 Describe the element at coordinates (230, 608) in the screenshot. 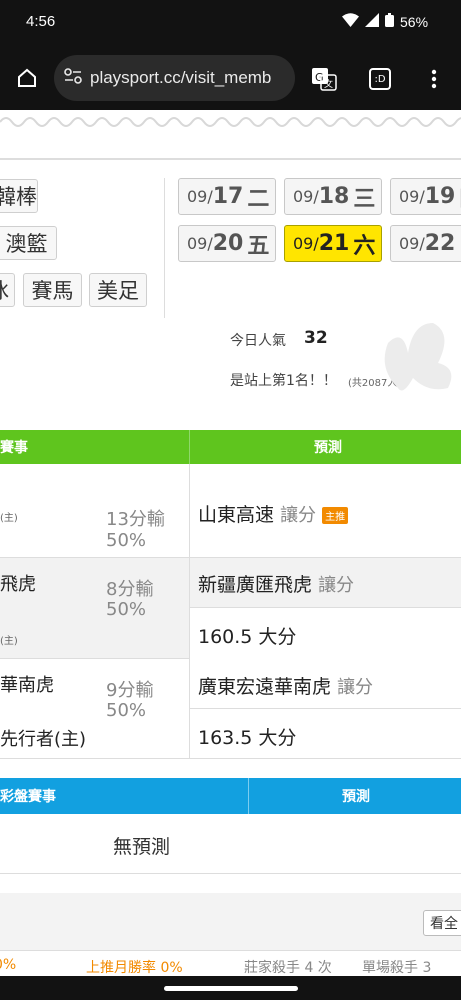

I see `table-row: 飛虎 (主) 8分輸 50% 新疆廣匯飛虎 讓分 160.5 大分` at that location.